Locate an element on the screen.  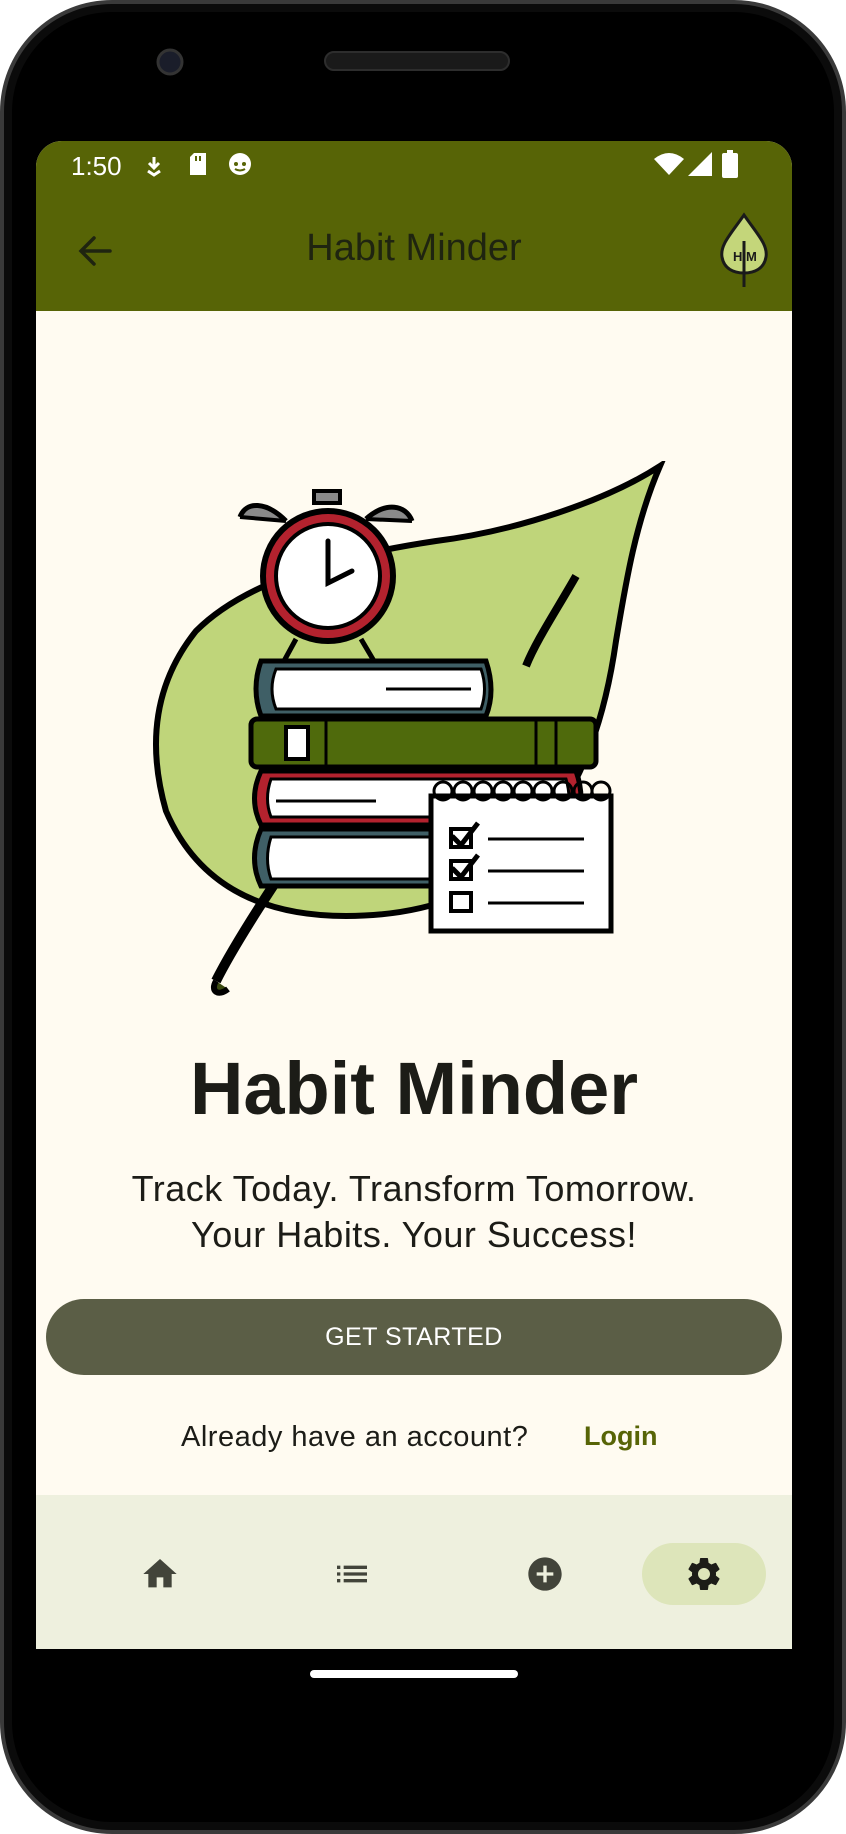
download-icon is located at coordinates (154, 167).